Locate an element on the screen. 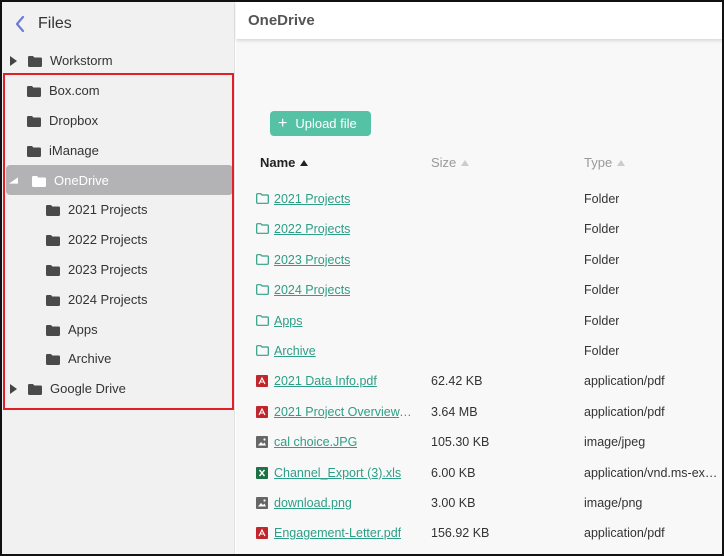 This screenshot has width=724, height=556. table-row: Apps Folder is located at coordinates (479, 321).